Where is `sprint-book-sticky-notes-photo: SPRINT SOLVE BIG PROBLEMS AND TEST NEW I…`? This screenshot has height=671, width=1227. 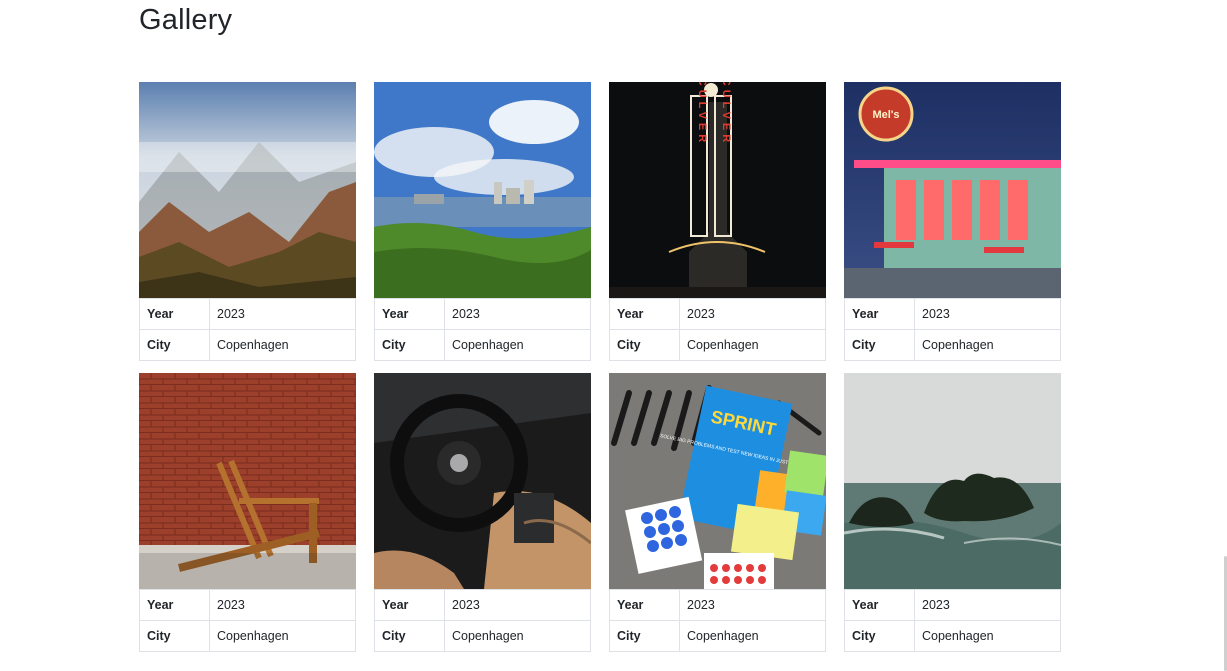 sprint-book-sticky-notes-photo: SPRINT SOLVE BIG PROBLEMS AND TEST NEW I… is located at coordinates (717, 481).